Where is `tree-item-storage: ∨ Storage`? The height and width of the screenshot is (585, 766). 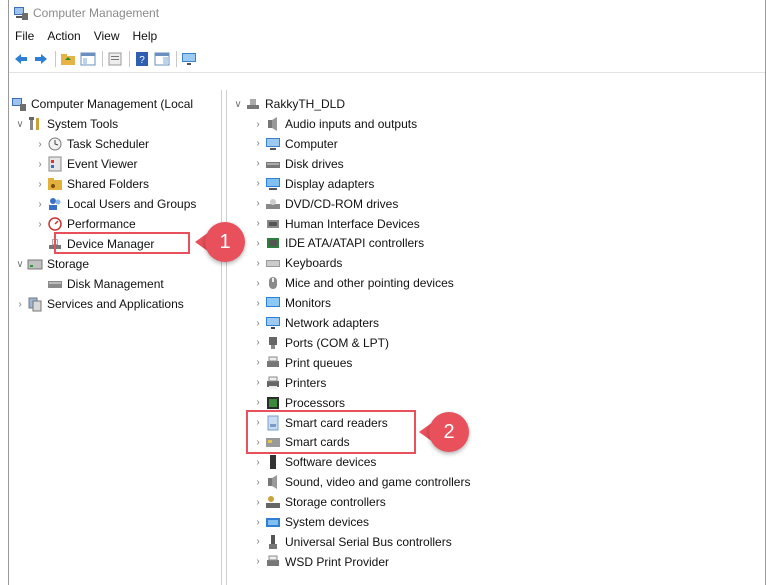
tree-item-storage: ∨ Storage is located at coordinates (51, 264).